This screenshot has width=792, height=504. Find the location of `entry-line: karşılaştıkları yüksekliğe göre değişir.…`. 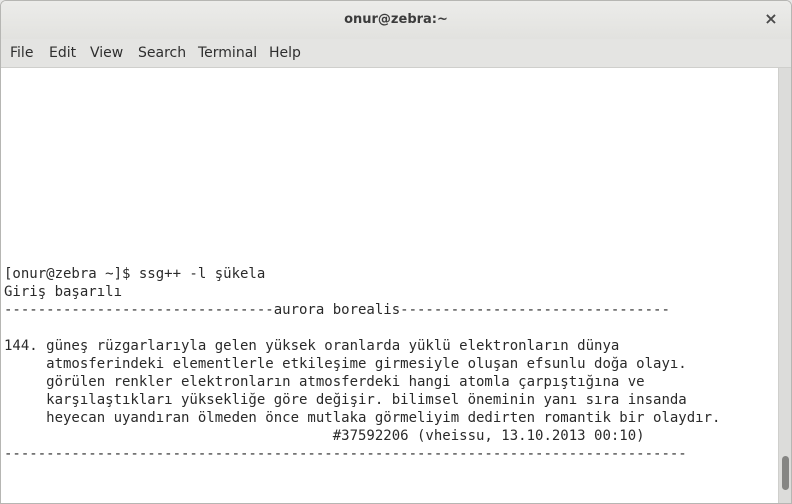

entry-line: karşılaştıkları yüksekliğe göre değişir.… is located at coordinates (345, 400).